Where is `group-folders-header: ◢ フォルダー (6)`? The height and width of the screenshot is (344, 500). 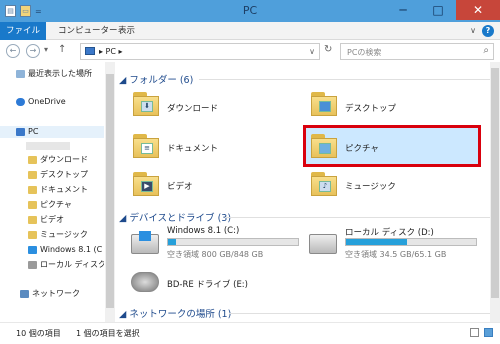
group-folders-header: ◢ フォルダー (6) is located at coordinates (156, 79).